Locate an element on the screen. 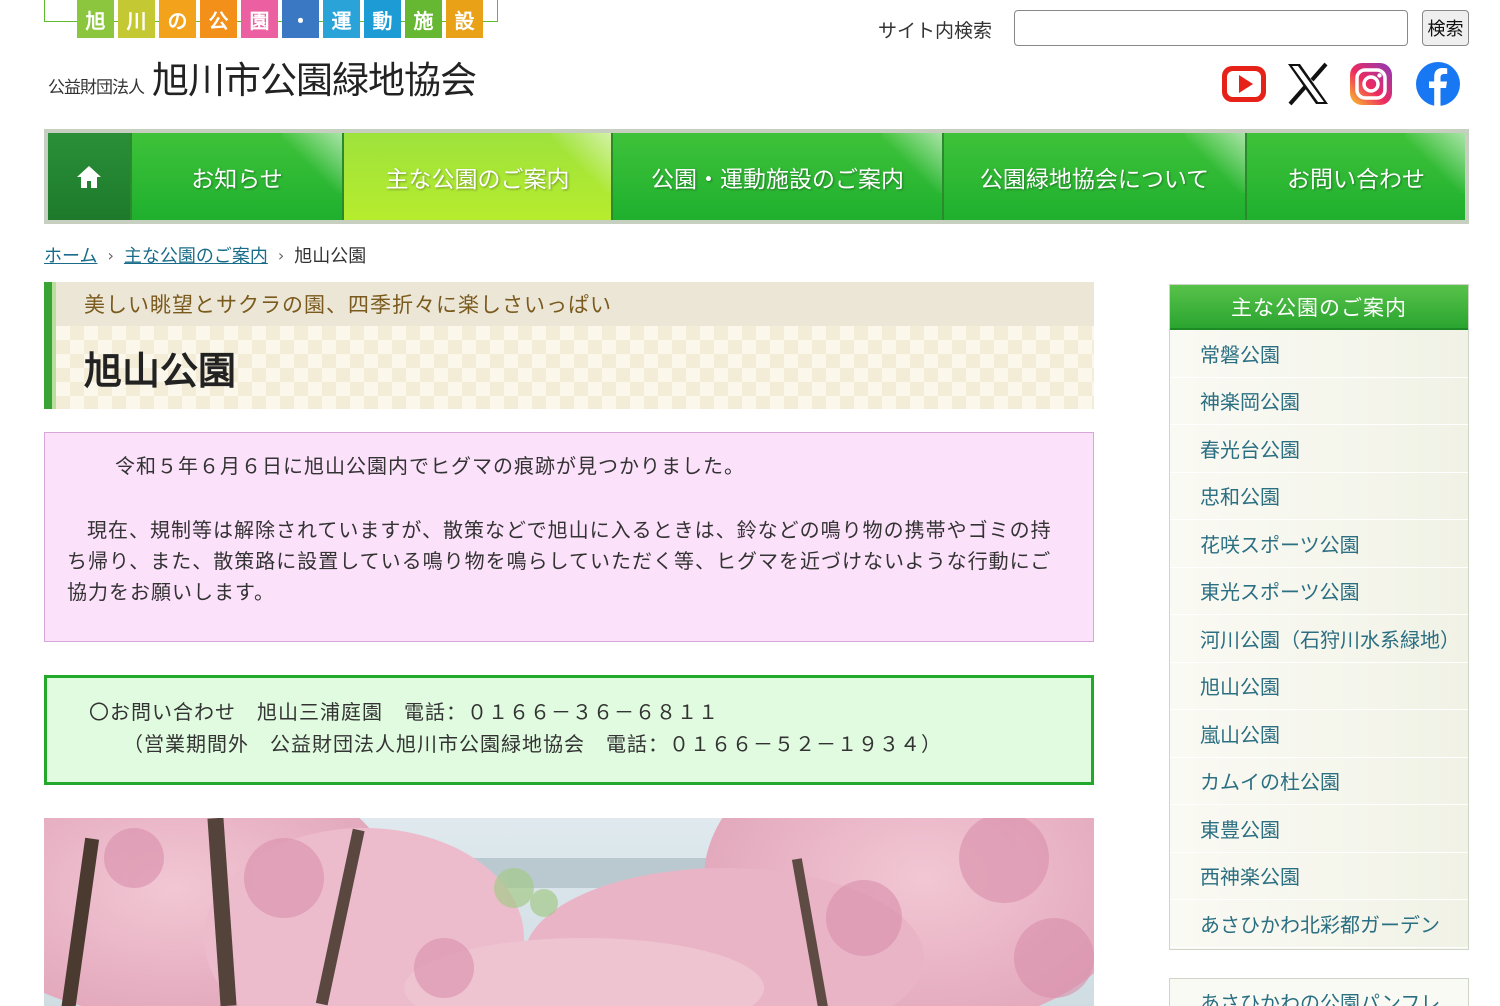 This screenshot has width=1500, height=1006. search-button: 検索 is located at coordinates (1445, 28).